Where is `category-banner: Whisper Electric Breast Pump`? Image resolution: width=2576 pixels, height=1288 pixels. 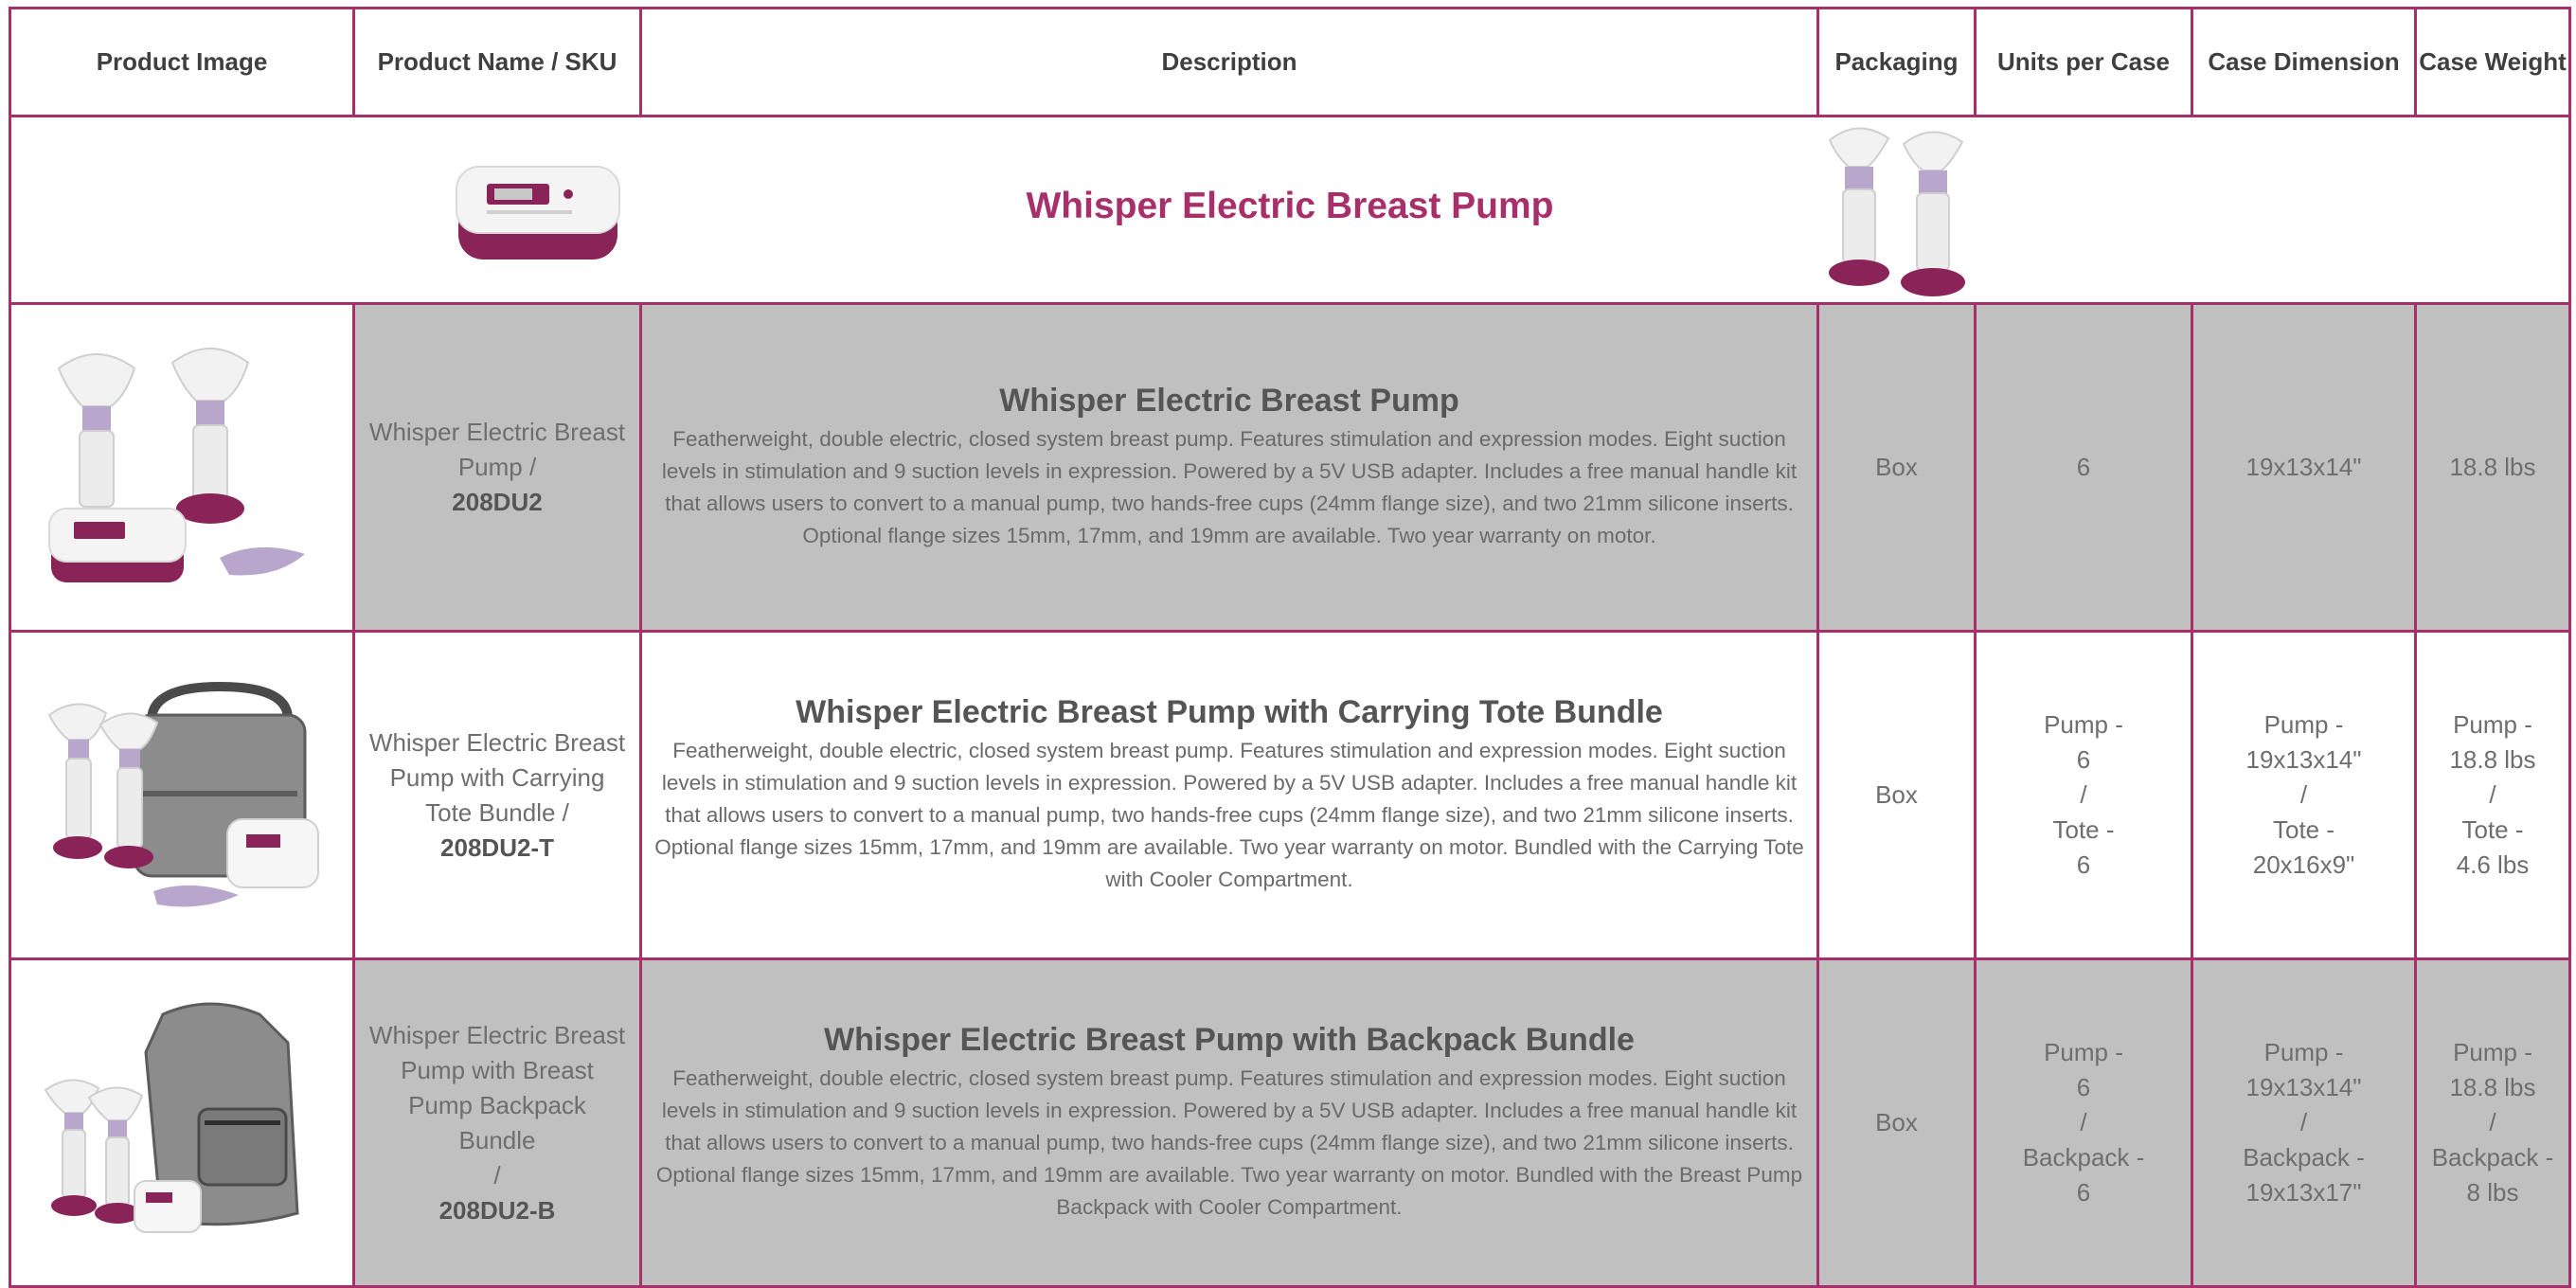
category-banner: Whisper Electric Breast Pump is located at coordinates (1290, 210).